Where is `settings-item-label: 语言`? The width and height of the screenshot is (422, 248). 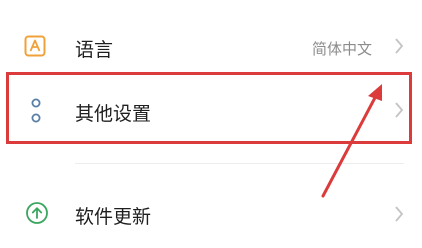 settings-item-label: 语言 is located at coordinates (94, 50).